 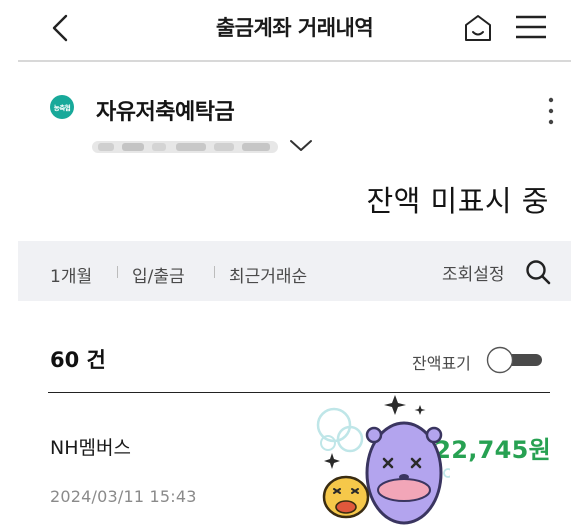 What do you see at coordinates (473, 272) in the screenshot?
I see `query-settings-button: 조회설정` at bounding box center [473, 272].